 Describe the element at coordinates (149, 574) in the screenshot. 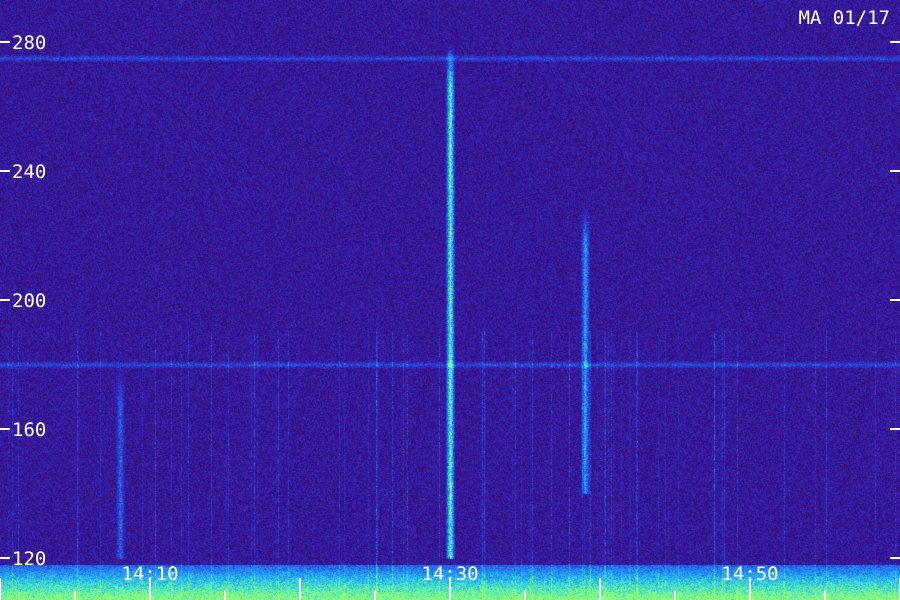

I see `x-tick-label: 14:10` at that location.